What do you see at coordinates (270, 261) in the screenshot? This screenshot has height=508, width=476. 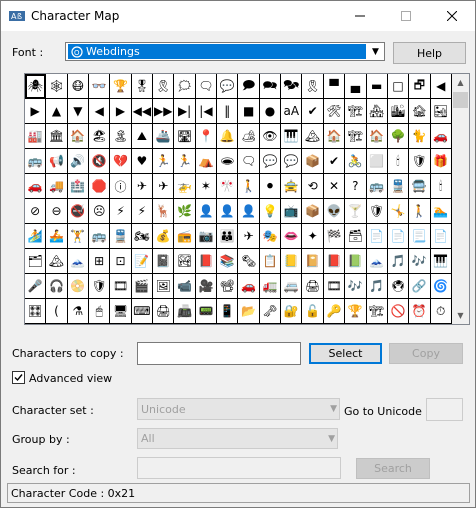 I see `character-cell: 📋` at bounding box center [270, 261].